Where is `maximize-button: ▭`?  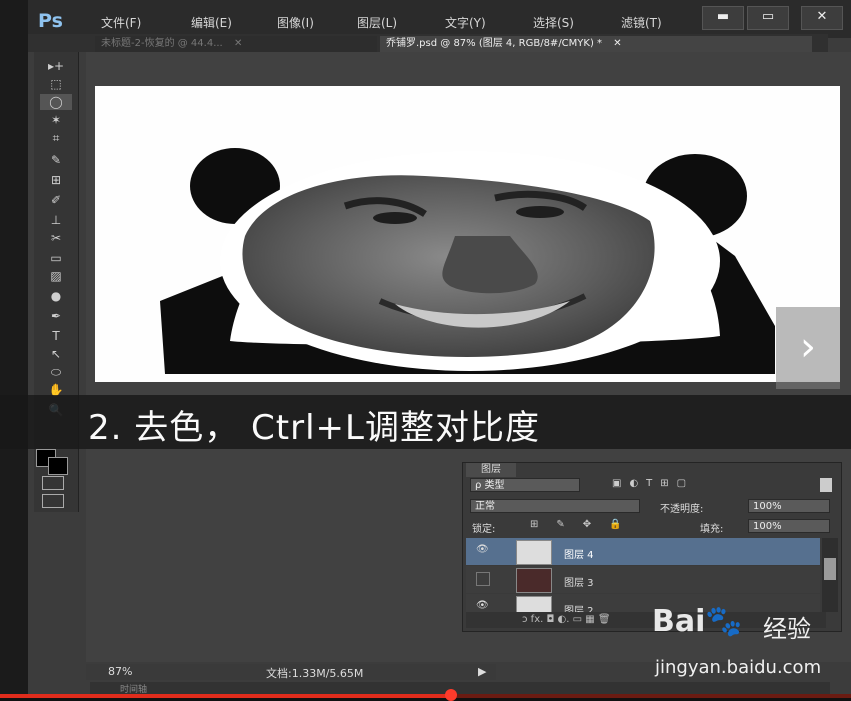
maximize-button: ▭ is located at coordinates (768, 18).